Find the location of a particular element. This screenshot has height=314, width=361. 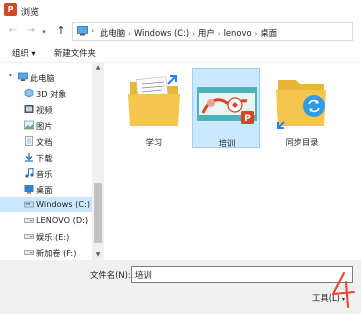

scroll-thumb is located at coordinates (98, 213).